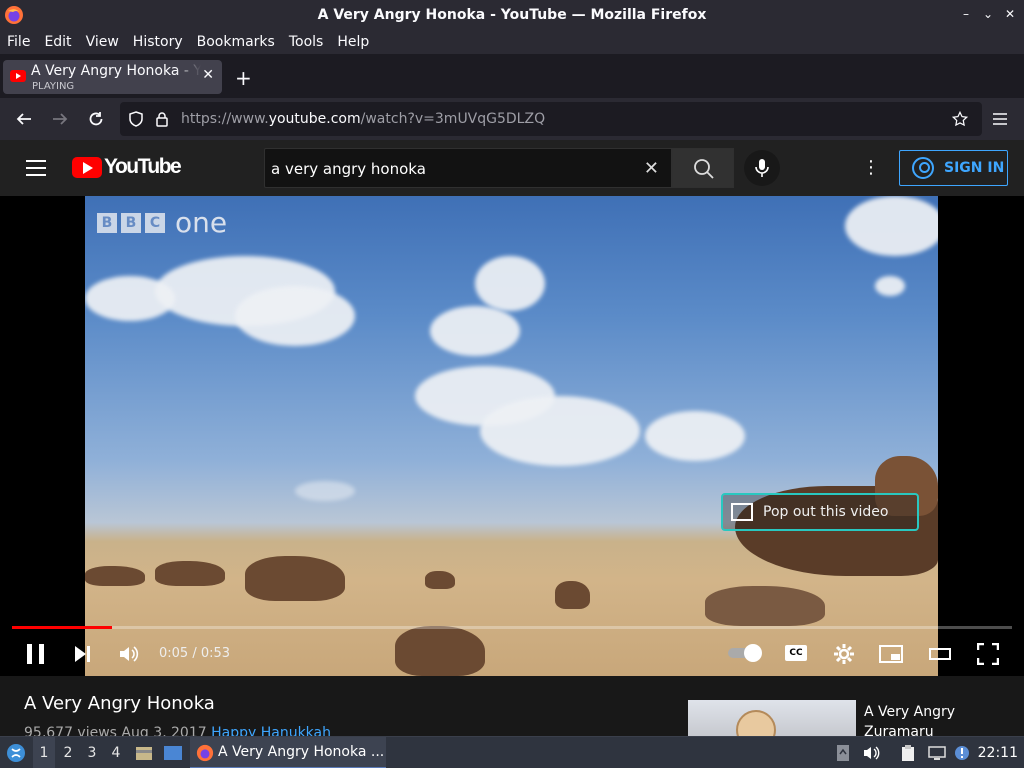 This screenshot has height=768, width=1024. I want to click on network-tray-icon, so click(937, 752).